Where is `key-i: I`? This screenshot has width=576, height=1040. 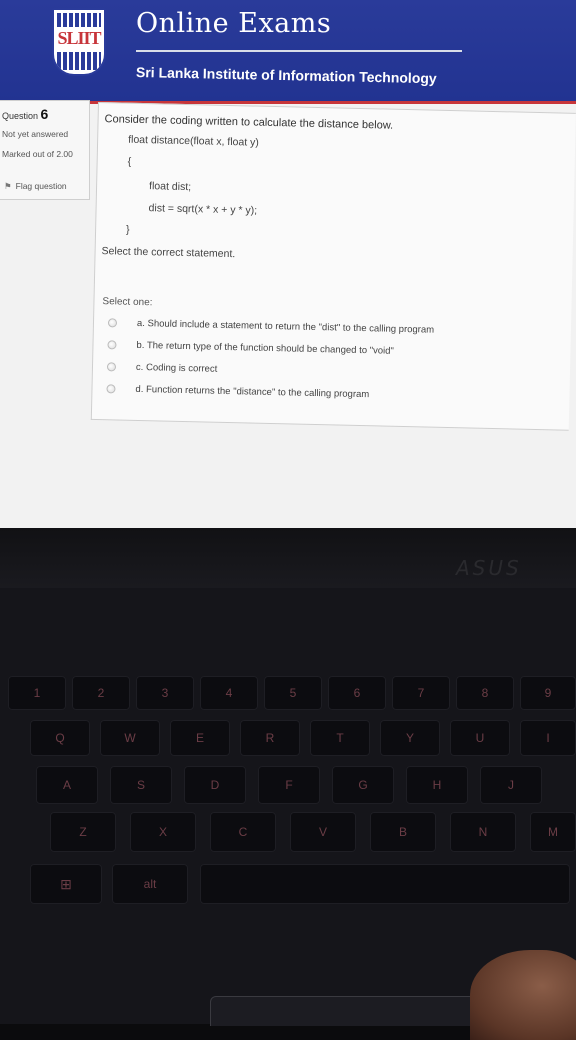 key-i: I is located at coordinates (548, 738).